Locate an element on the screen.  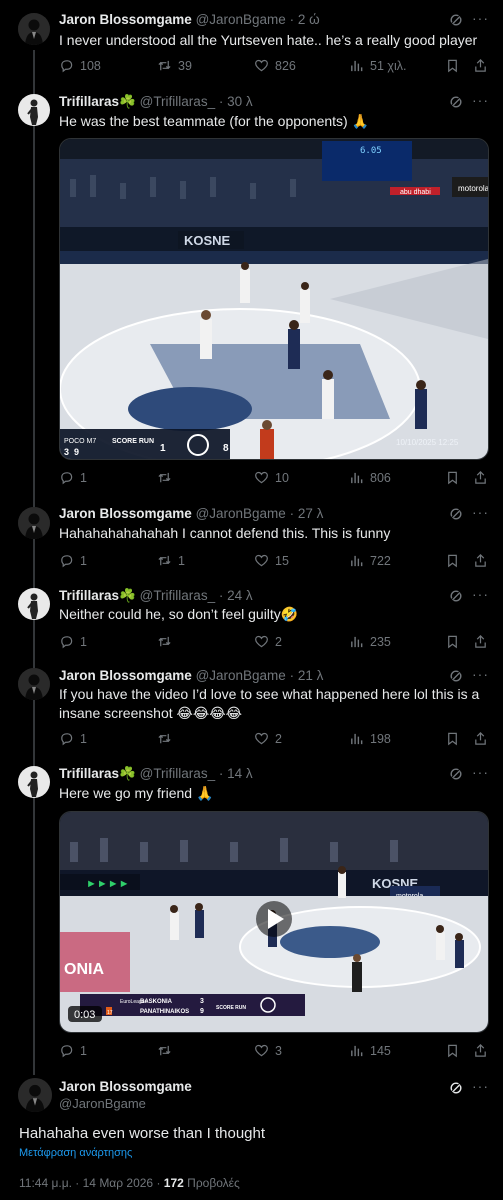
views-button: 722 is located at coordinates (370, 560).